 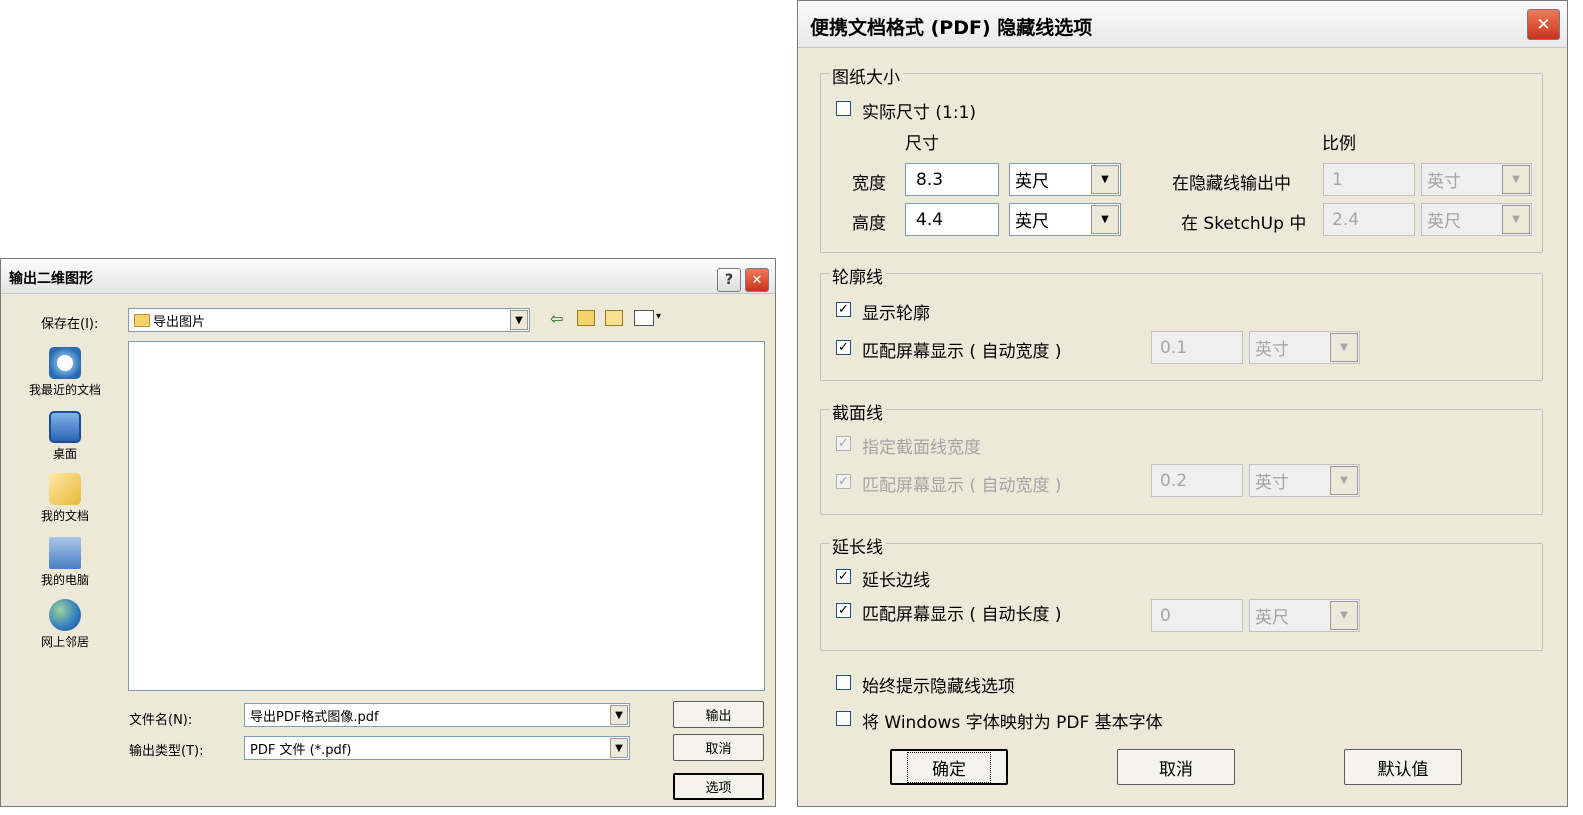 What do you see at coordinates (64, 390) in the screenshot?
I see `place-label: 我最近的文档` at bounding box center [64, 390].